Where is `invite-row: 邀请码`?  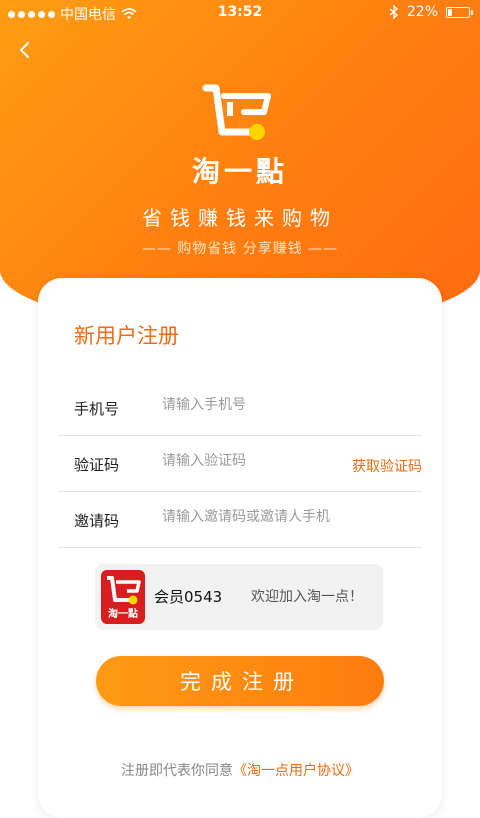 invite-row: 邀请码 is located at coordinates (240, 520).